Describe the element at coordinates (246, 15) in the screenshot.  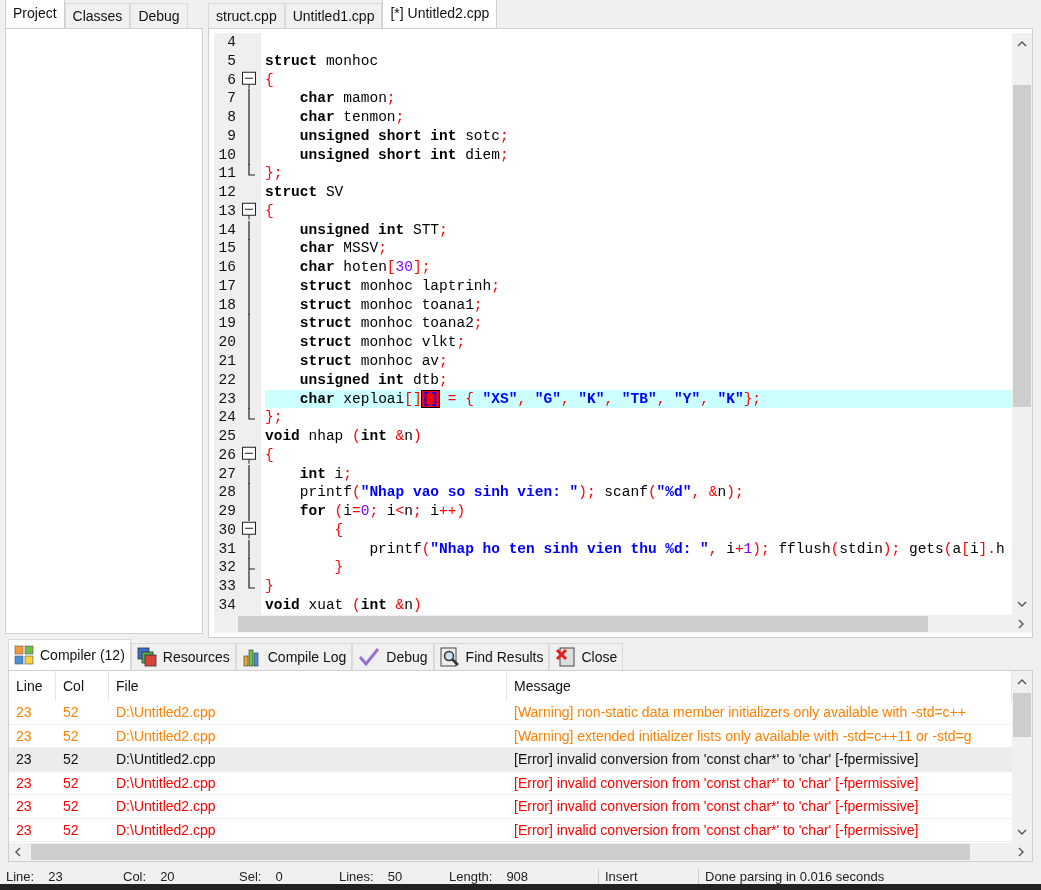
I see `file-tab: struct.cpp` at that location.